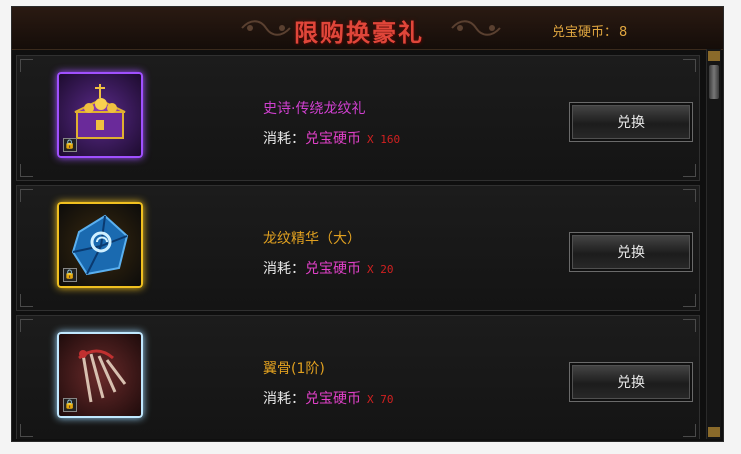 The width and height of the screenshot is (741, 454). What do you see at coordinates (714, 56) in the screenshot?
I see `scroll-up-icon` at bounding box center [714, 56].